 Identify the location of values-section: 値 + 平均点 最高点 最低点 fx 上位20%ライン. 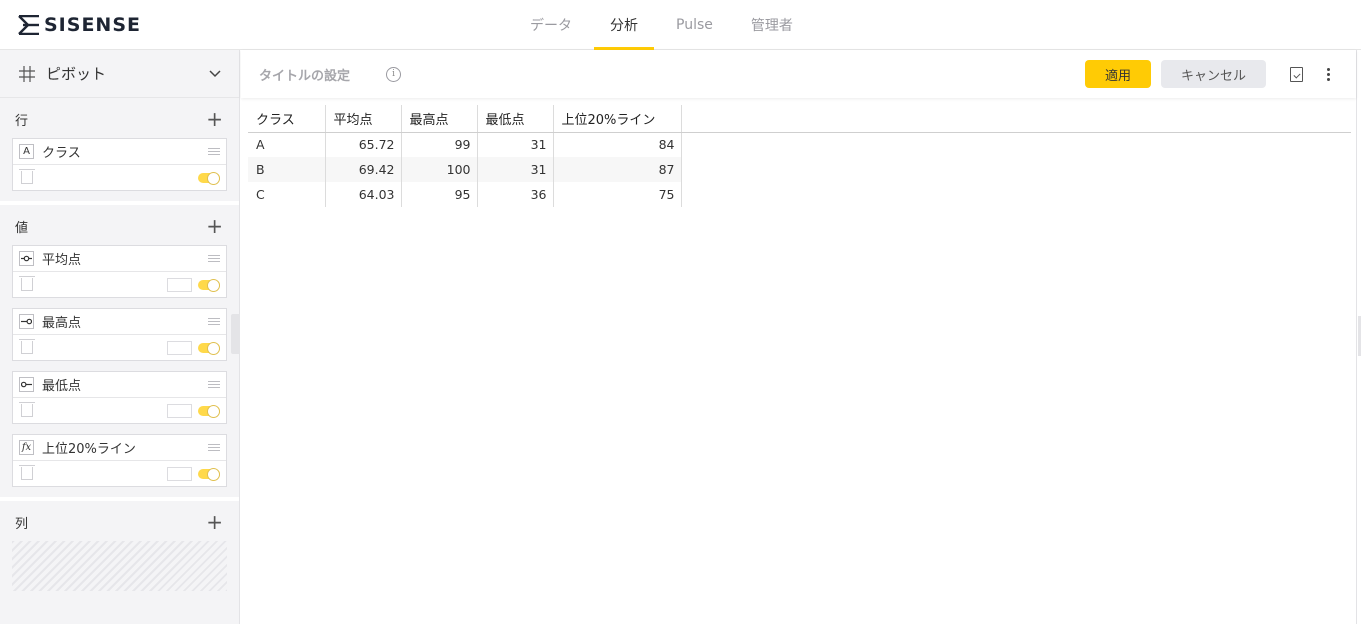
(119, 353).